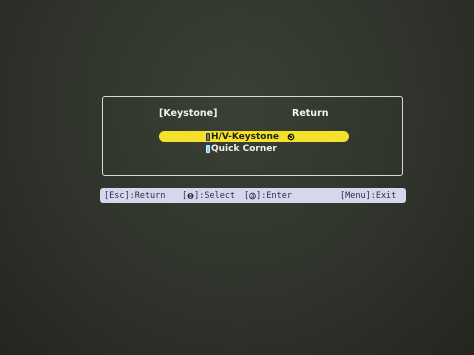 The image size is (474, 355). I want to click on help-esc-return: [Esc]:Return, so click(134, 195).